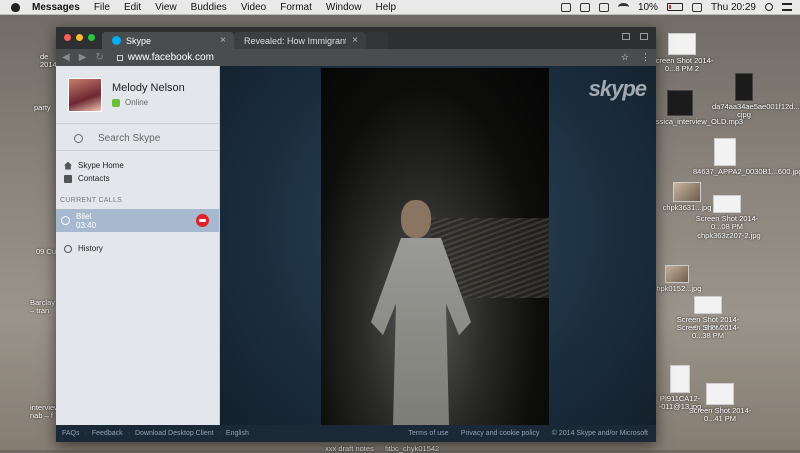  I want to click on menu-format: Format, so click(296, 7).